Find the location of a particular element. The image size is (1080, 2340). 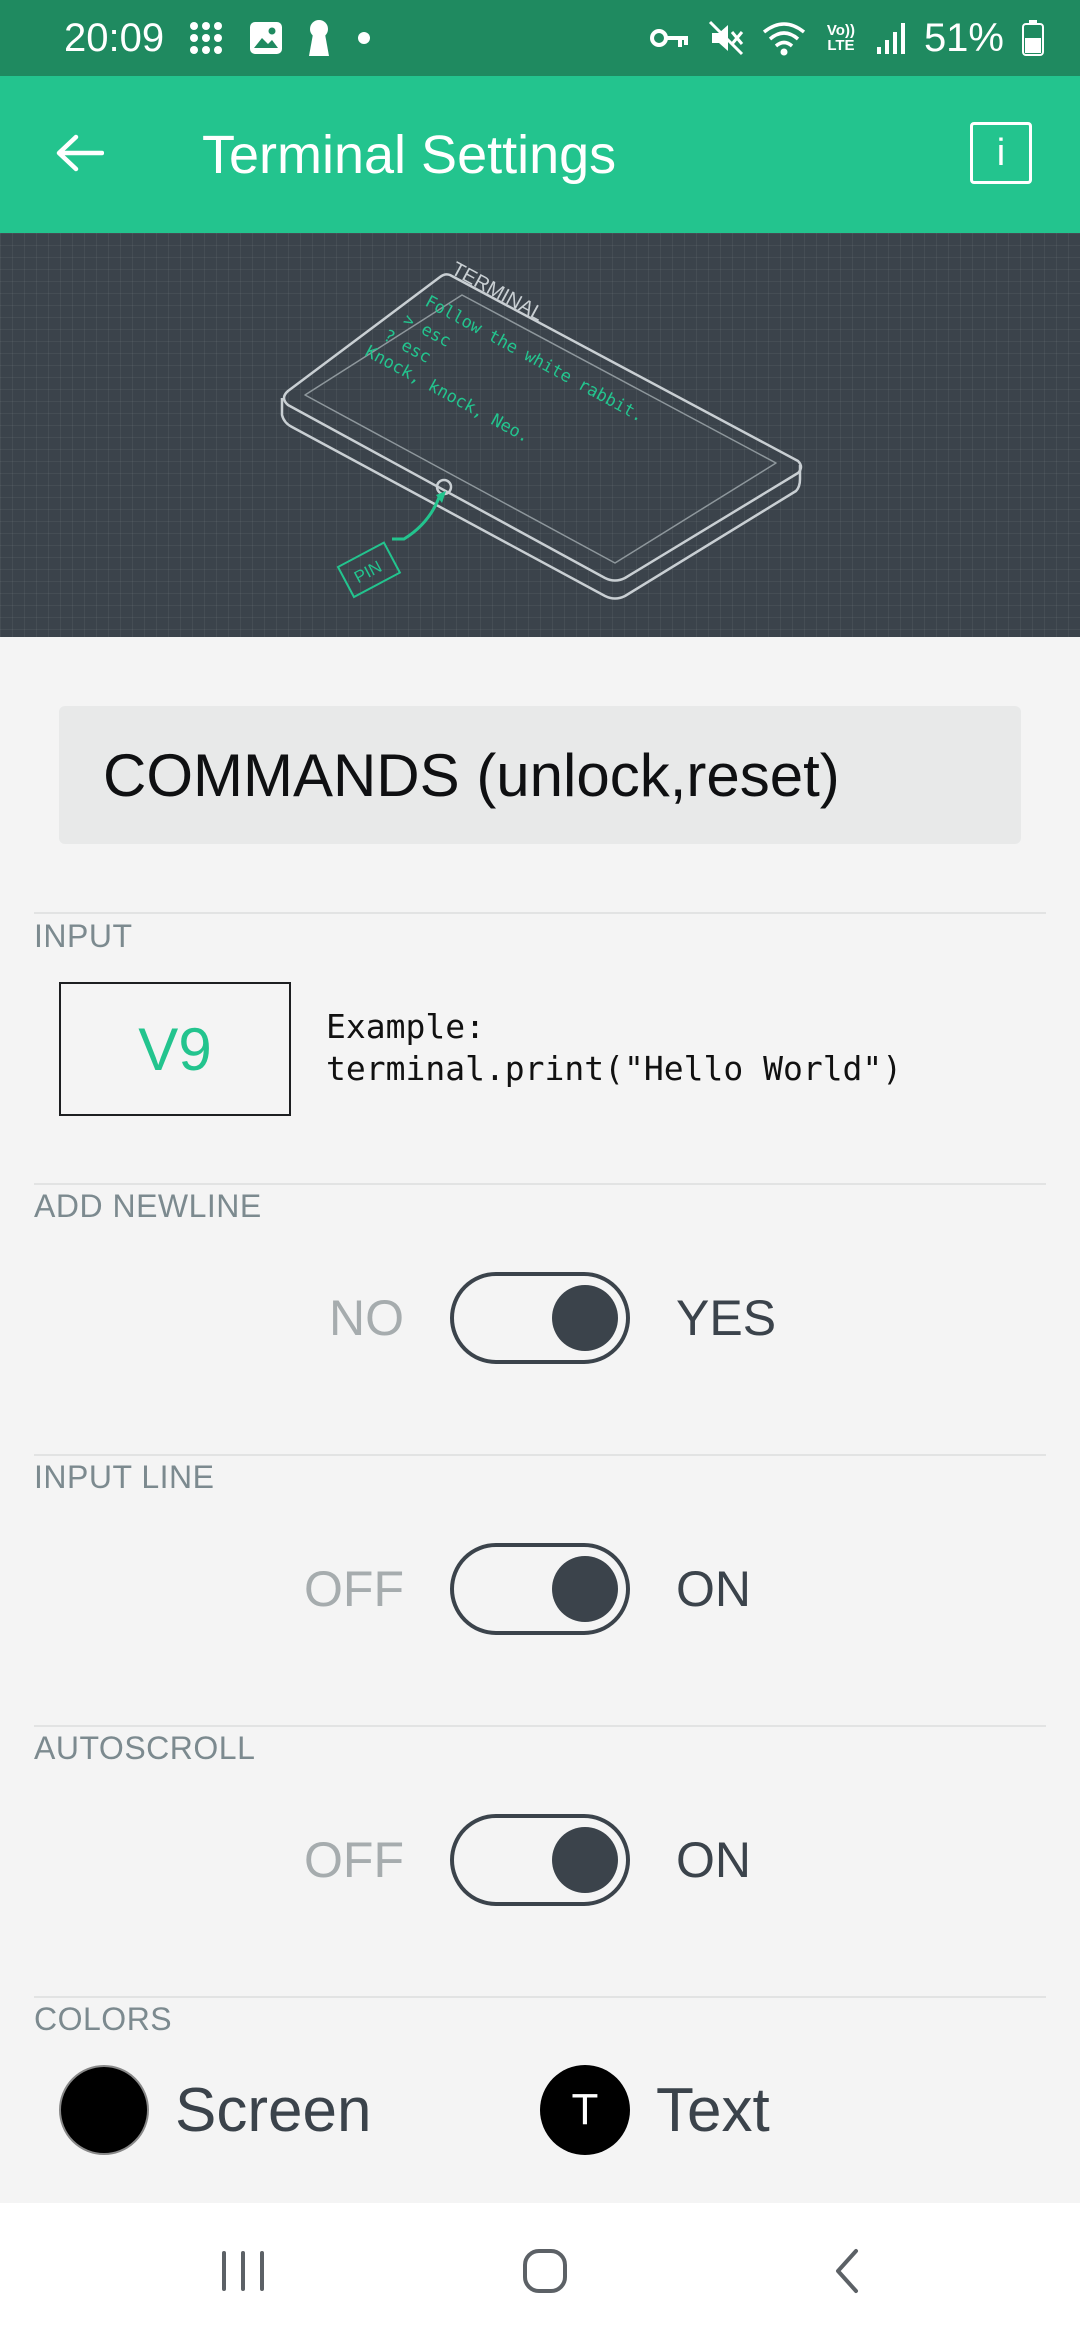

network-label: Vo)) LTE is located at coordinates (840, 38).